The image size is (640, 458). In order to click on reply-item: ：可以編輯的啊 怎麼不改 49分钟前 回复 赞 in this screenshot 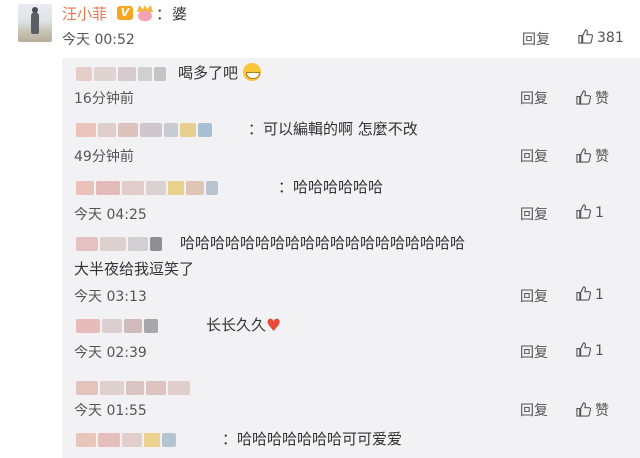, I will do `click(351, 145)`.